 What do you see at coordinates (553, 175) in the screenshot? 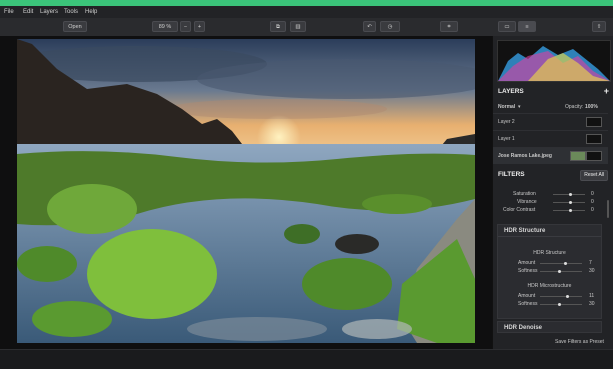
I see `filters-header: FILTERS Reset All` at bounding box center [553, 175].